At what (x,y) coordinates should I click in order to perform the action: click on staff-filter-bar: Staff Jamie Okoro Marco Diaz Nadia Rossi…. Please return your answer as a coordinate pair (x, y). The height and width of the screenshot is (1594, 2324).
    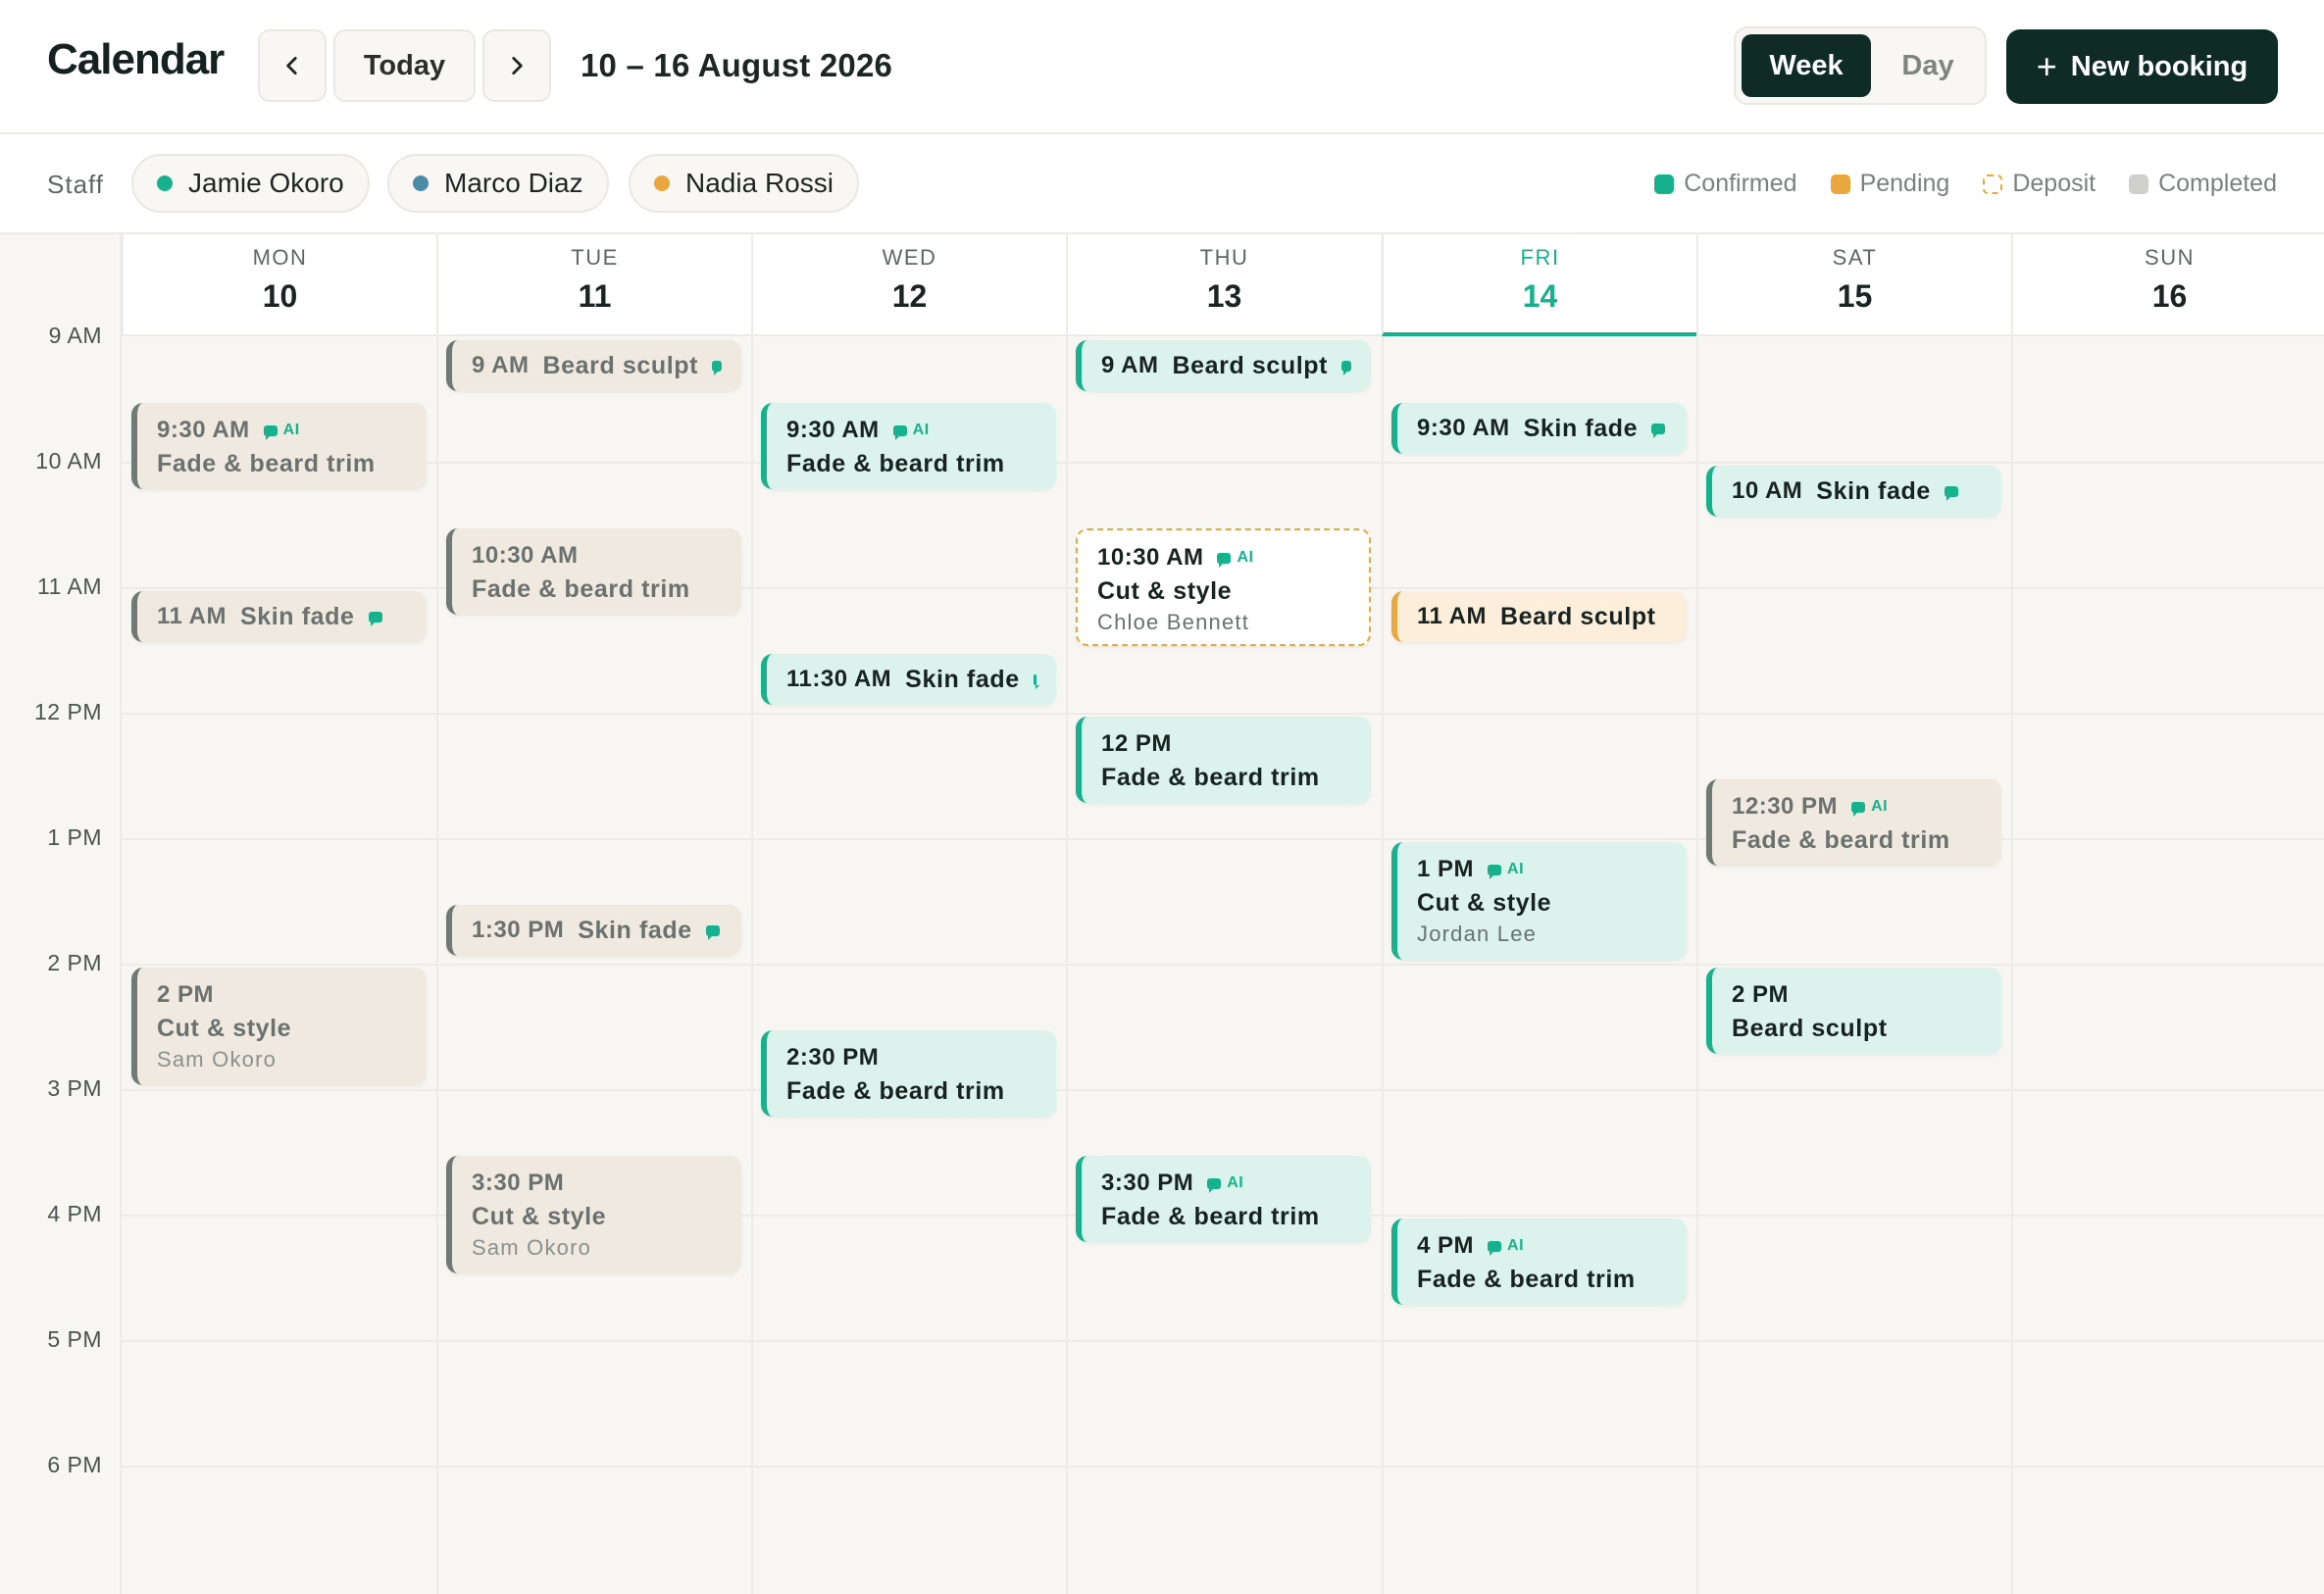
    Looking at the image, I should click on (1162, 185).